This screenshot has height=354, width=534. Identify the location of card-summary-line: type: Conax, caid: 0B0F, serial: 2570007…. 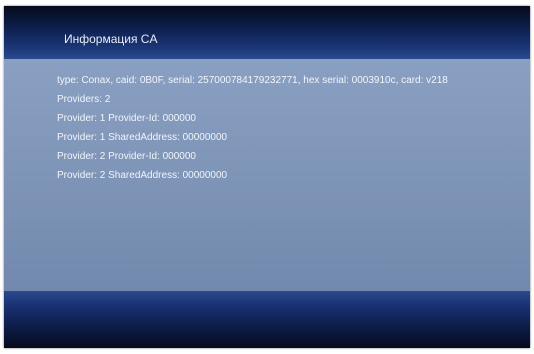
(252, 80).